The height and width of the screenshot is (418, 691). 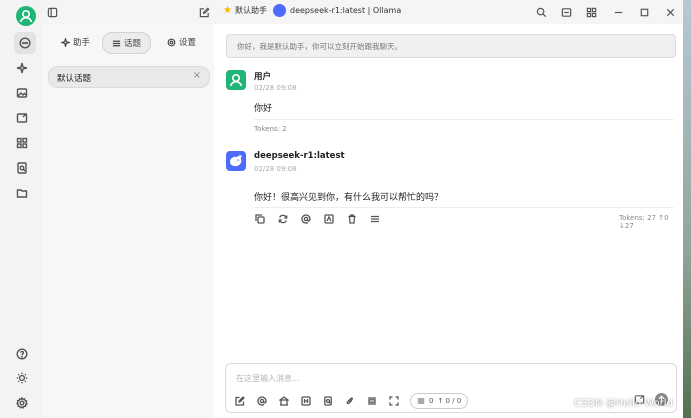 What do you see at coordinates (22, 403) in the screenshot?
I see `settings-gear-icon` at bounding box center [22, 403].